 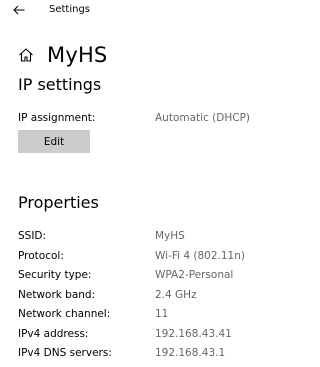 What do you see at coordinates (77, 55) in the screenshot?
I see `page-title: MyHS` at bounding box center [77, 55].